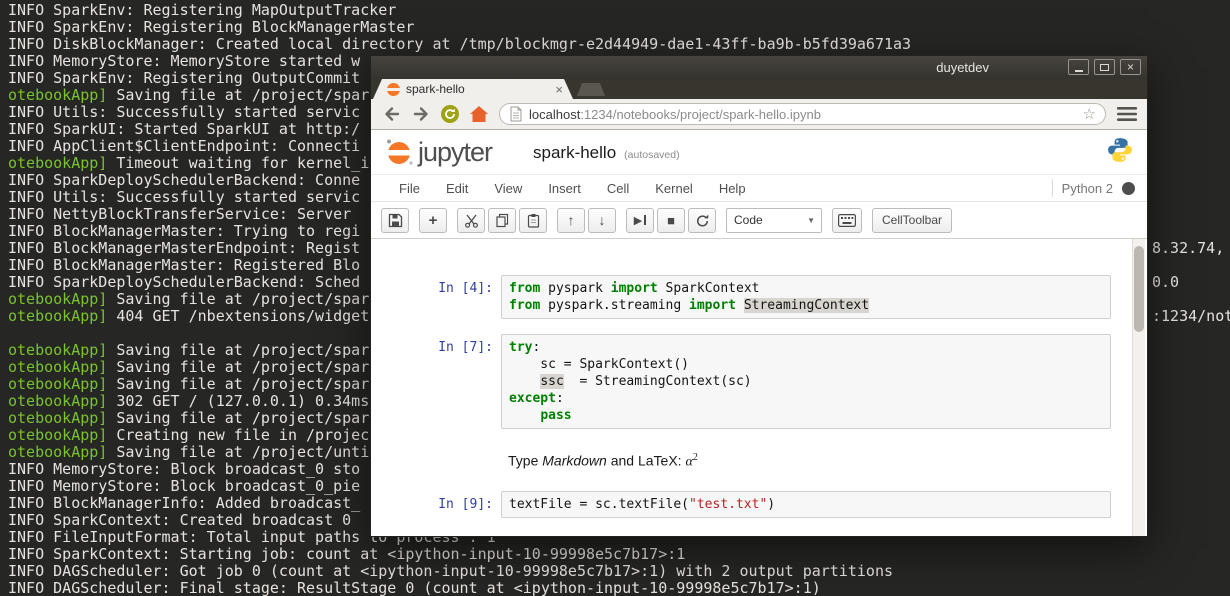 This screenshot has width=1230, height=596. What do you see at coordinates (634, 288) in the screenshot?
I see `code-line: from pyspark import SparkContext` at bounding box center [634, 288].